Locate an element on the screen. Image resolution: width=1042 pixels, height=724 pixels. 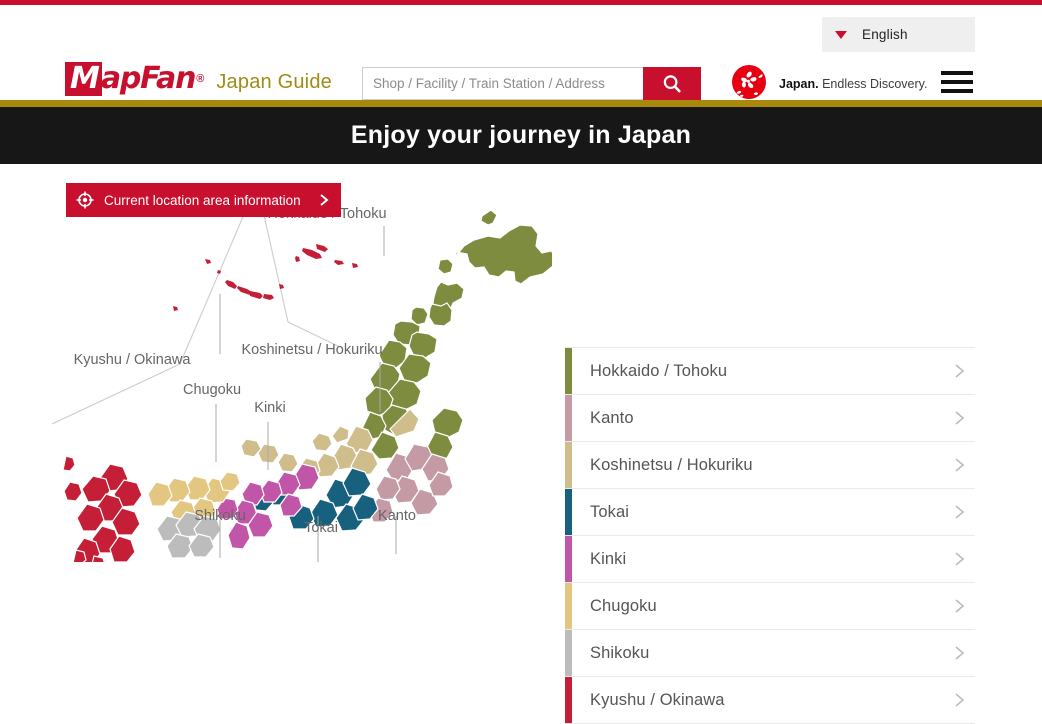
partner-logo-text: Japan. Endless Discovery. is located at coordinates (853, 84).